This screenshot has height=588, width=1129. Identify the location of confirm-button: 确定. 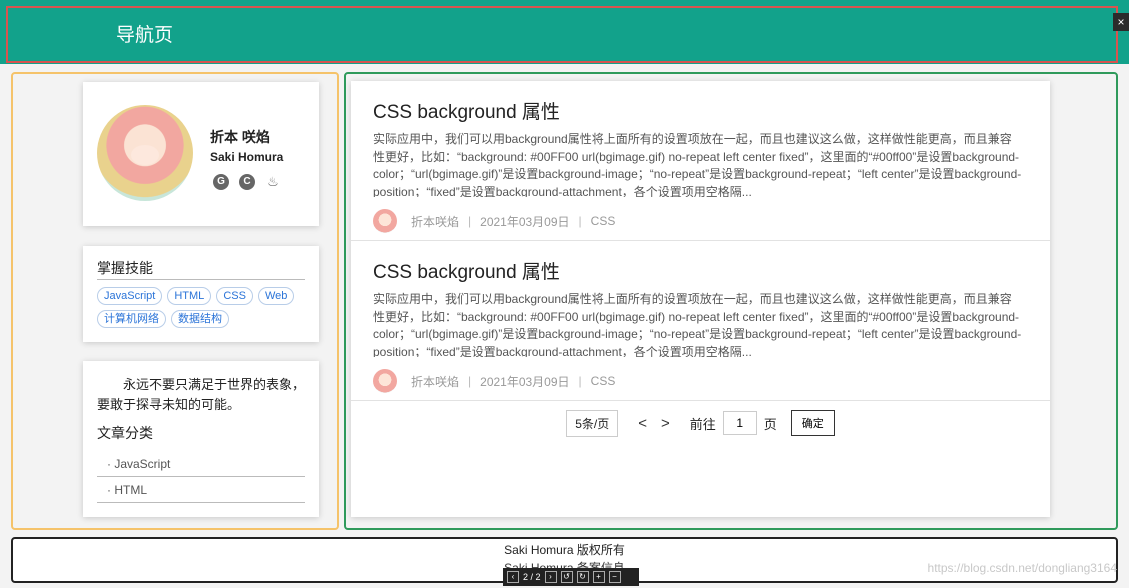
(812, 423).